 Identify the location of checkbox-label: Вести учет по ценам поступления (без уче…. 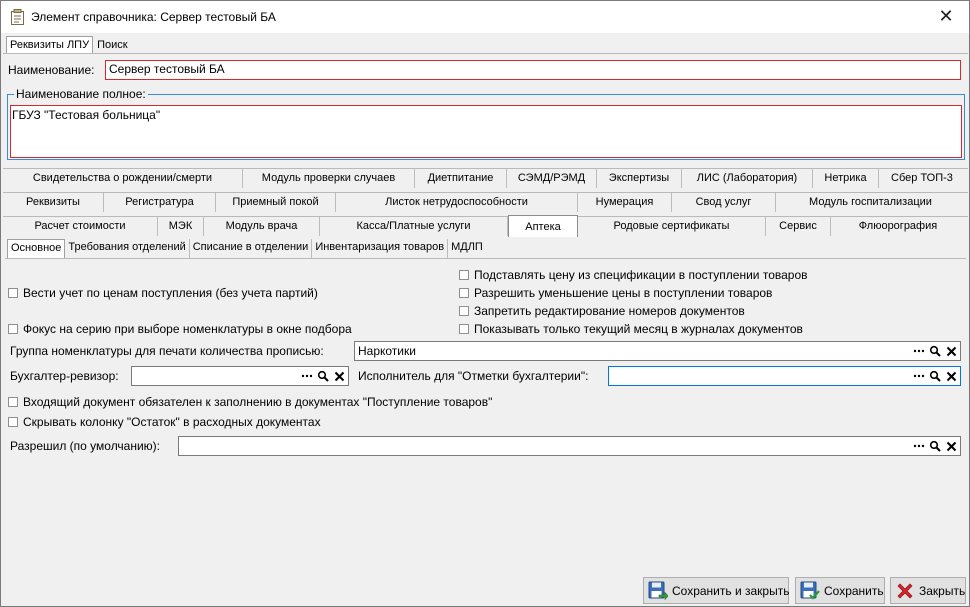
(170, 293).